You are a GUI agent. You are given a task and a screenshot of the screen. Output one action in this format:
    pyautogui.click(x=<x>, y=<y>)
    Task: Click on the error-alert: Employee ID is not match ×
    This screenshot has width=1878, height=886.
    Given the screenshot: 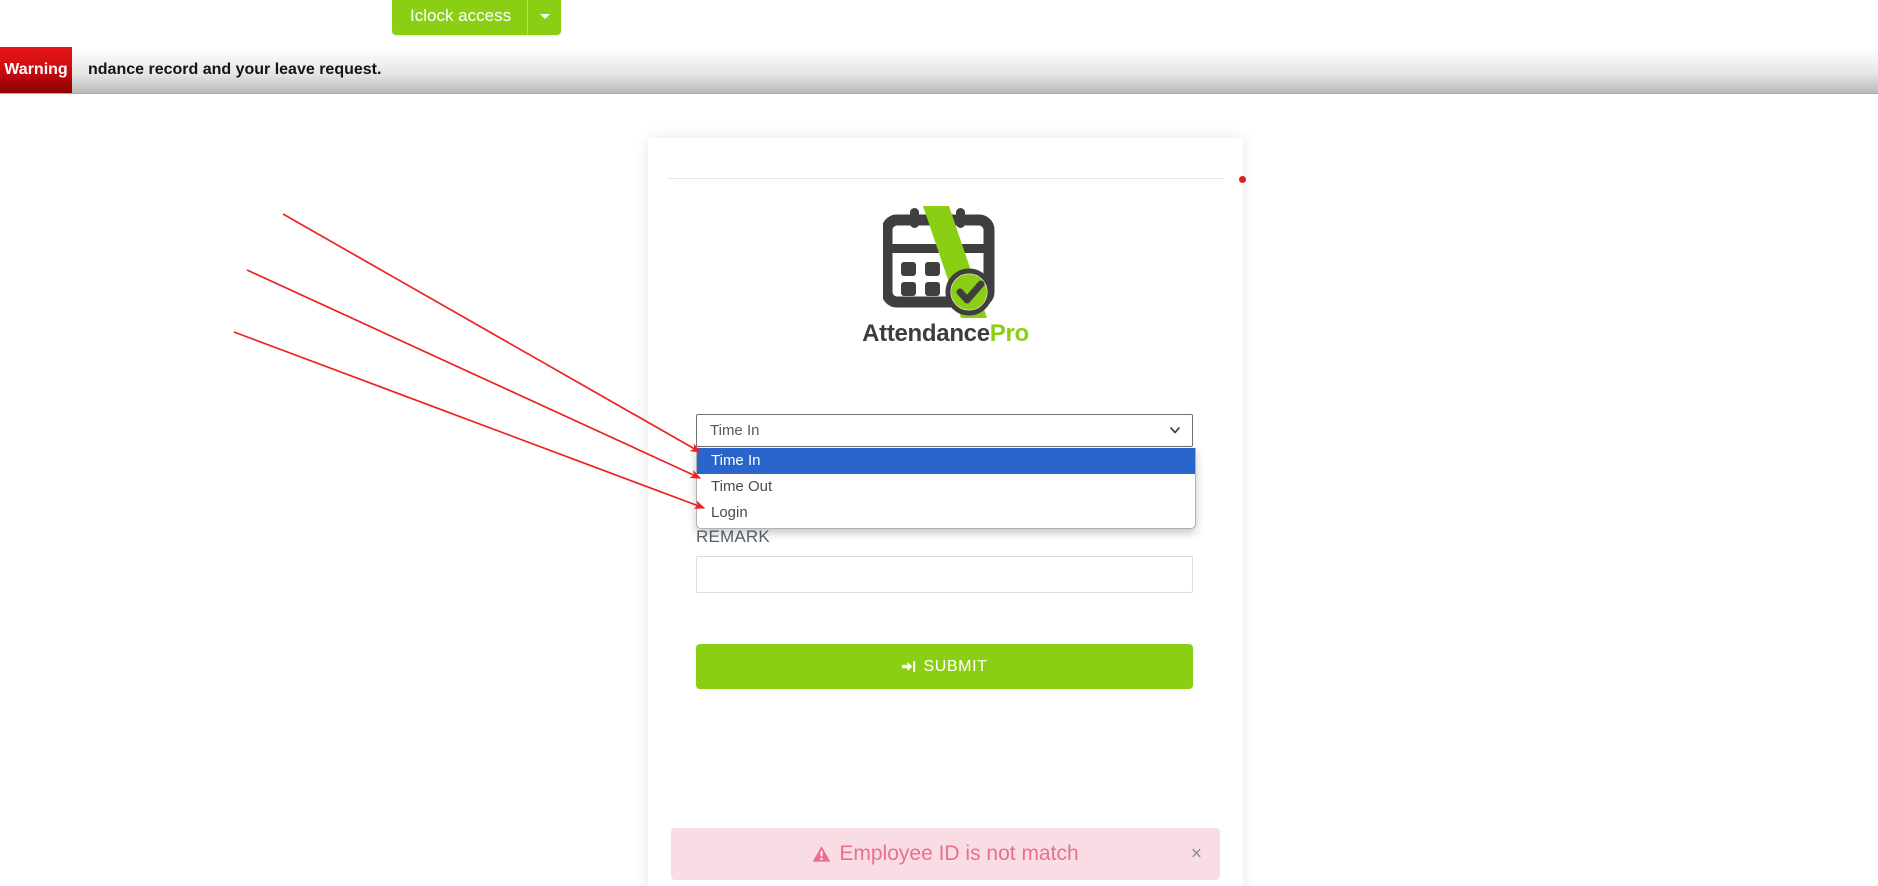 What is the action you would take?
    pyautogui.click(x=945, y=854)
    